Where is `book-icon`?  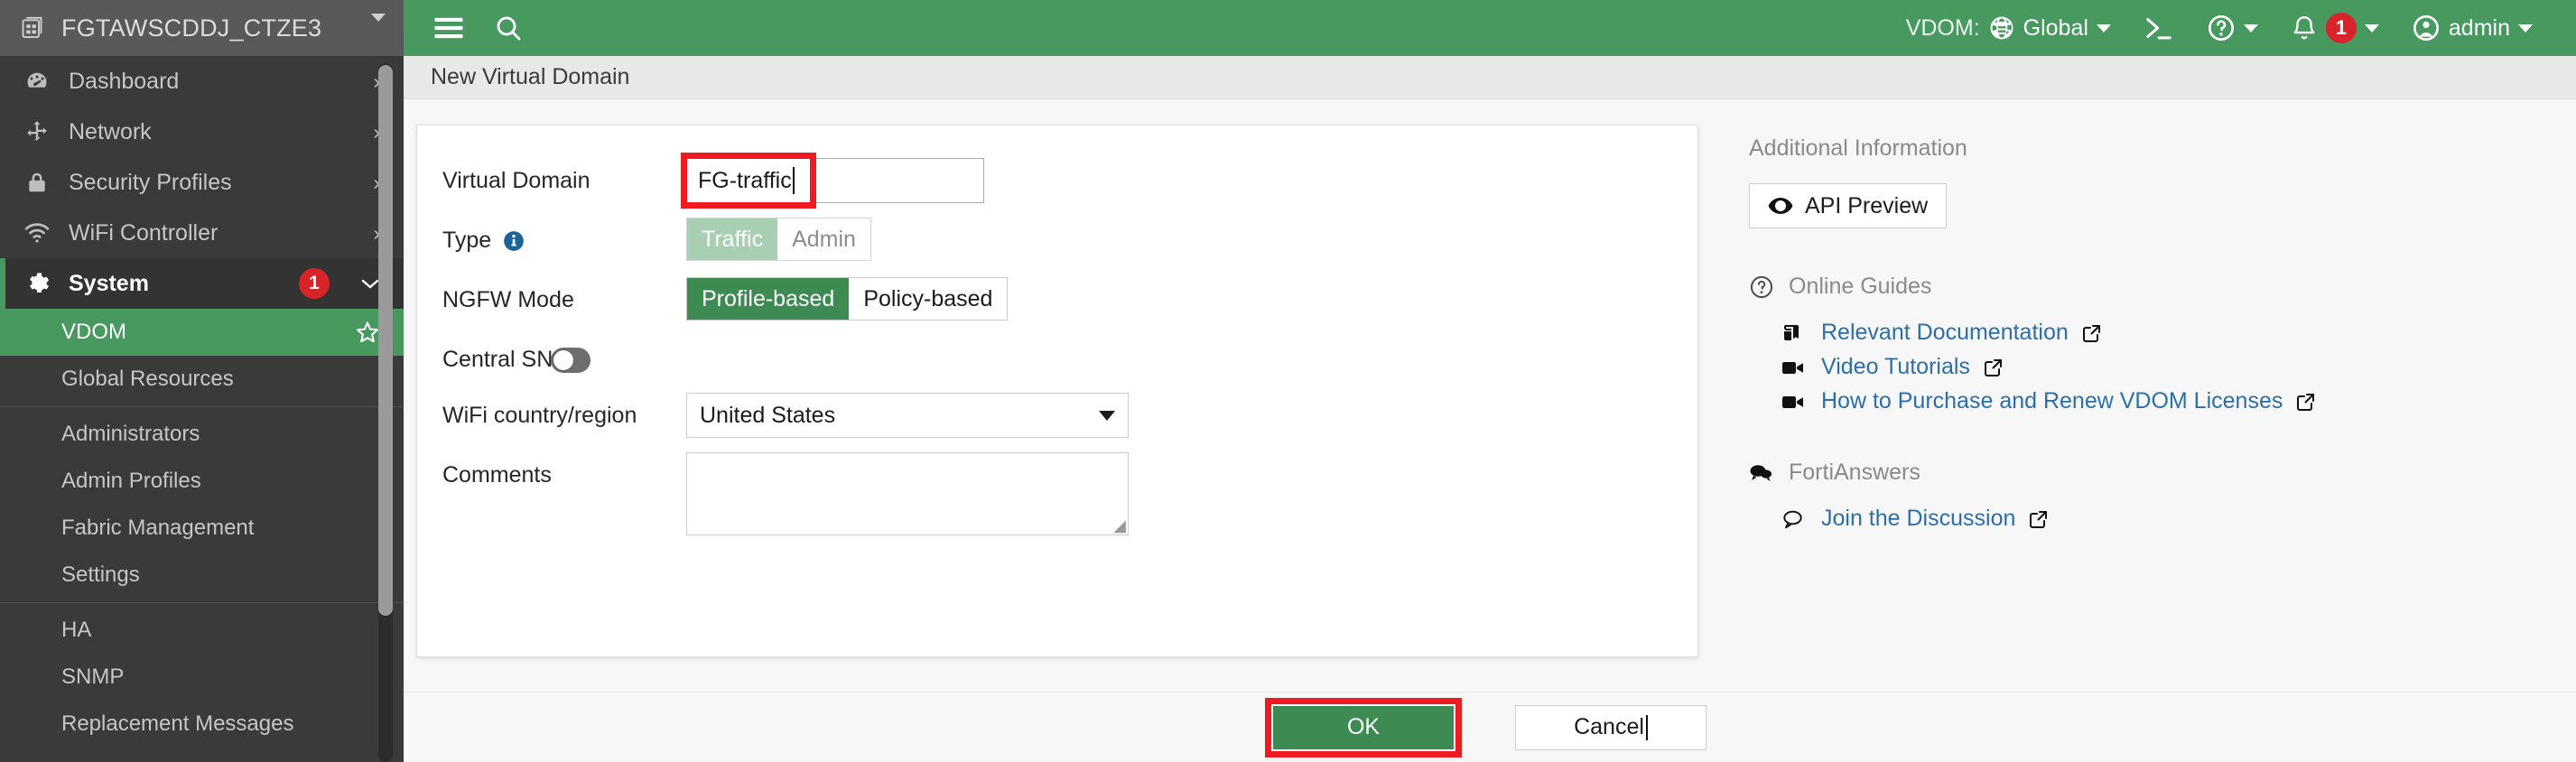
book-icon is located at coordinates (1795, 333).